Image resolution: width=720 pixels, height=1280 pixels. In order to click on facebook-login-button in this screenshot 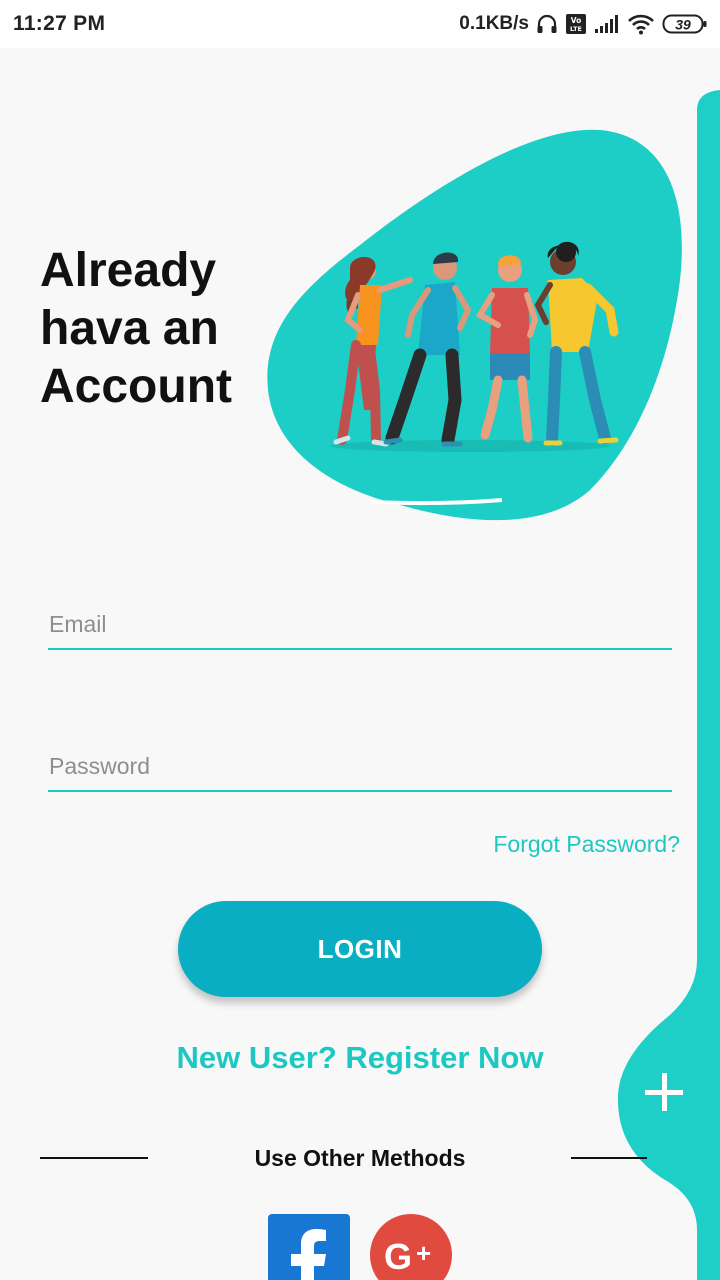, I will do `click(309, 1247)`.